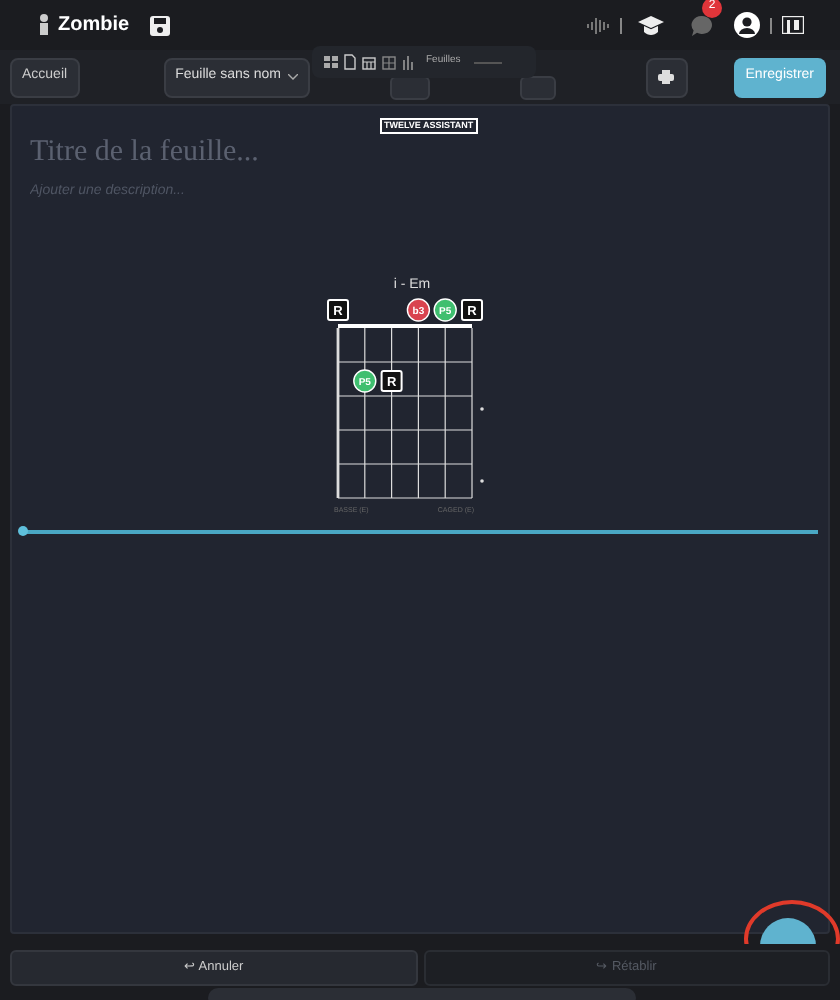  Describe the element at coordinates (159, 25) in the screenshot. I see `save-icon` at that location.